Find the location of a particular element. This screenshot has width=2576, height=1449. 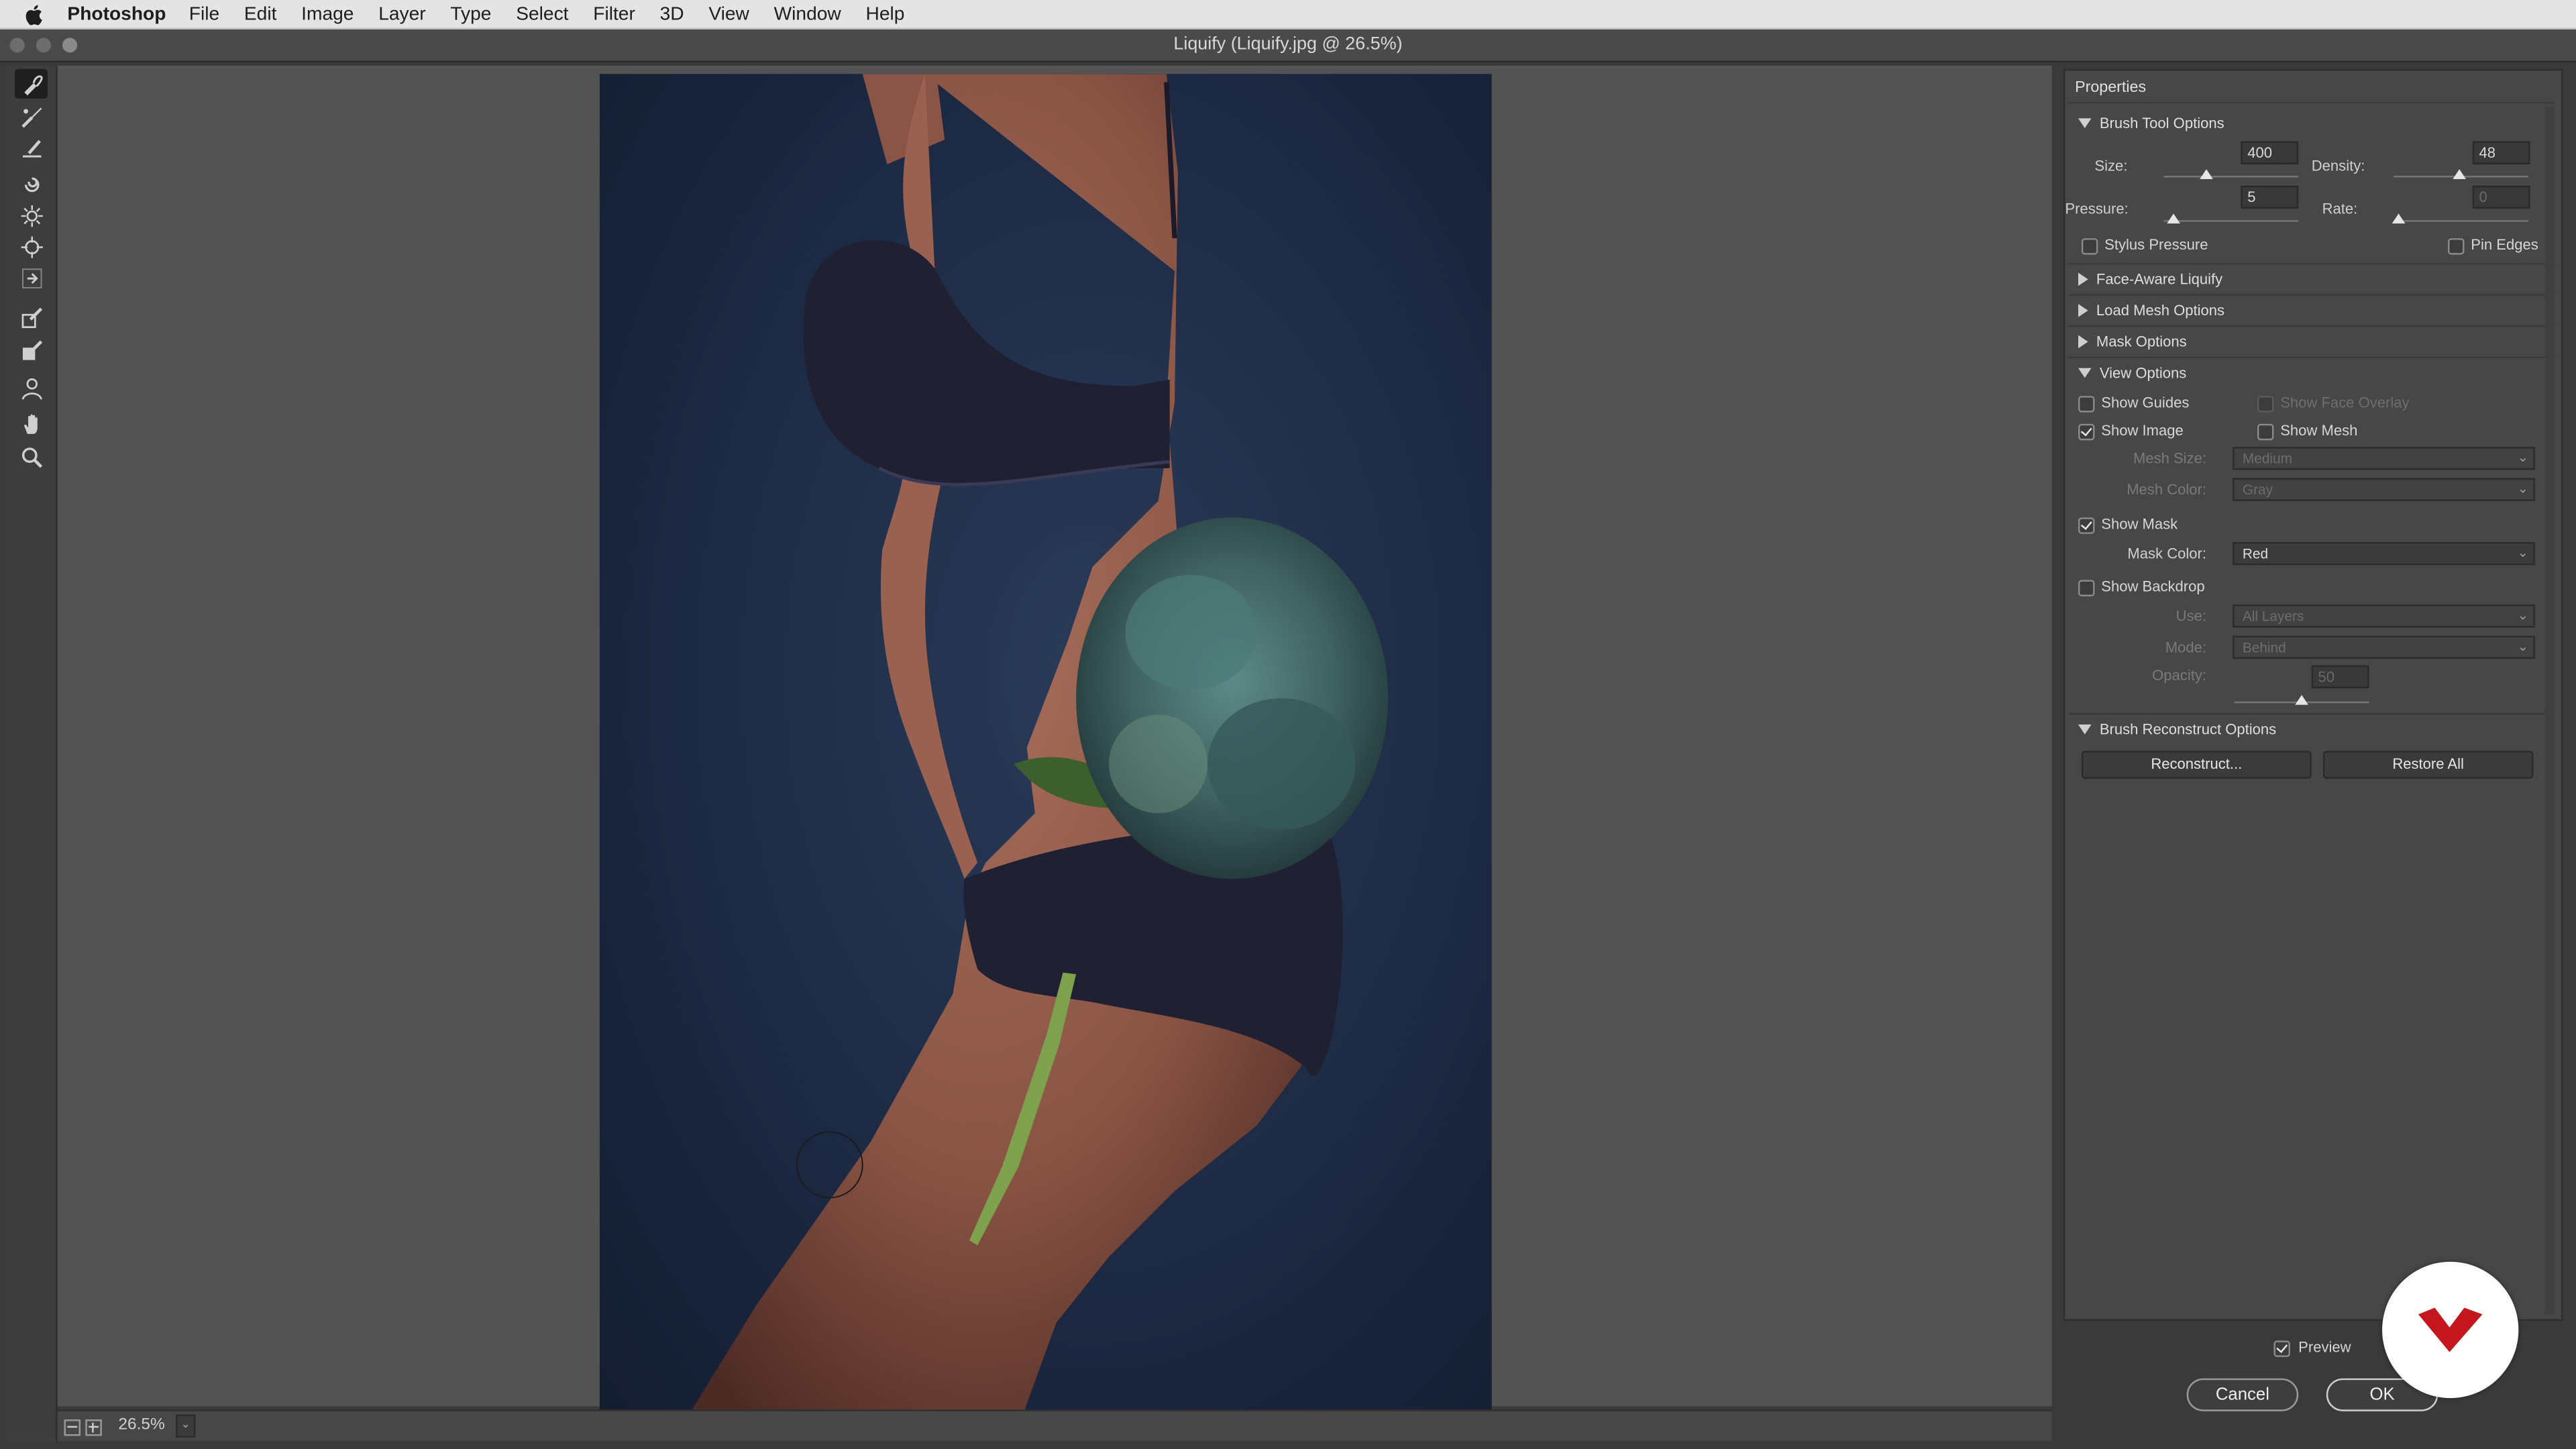

cancel-button: Cancel is located at coordinates (2242, 1394).